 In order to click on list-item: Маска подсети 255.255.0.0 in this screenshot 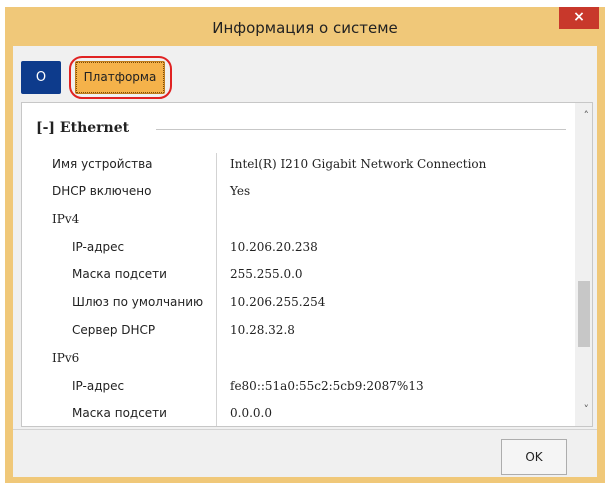, I will do `click(297, 277)`.